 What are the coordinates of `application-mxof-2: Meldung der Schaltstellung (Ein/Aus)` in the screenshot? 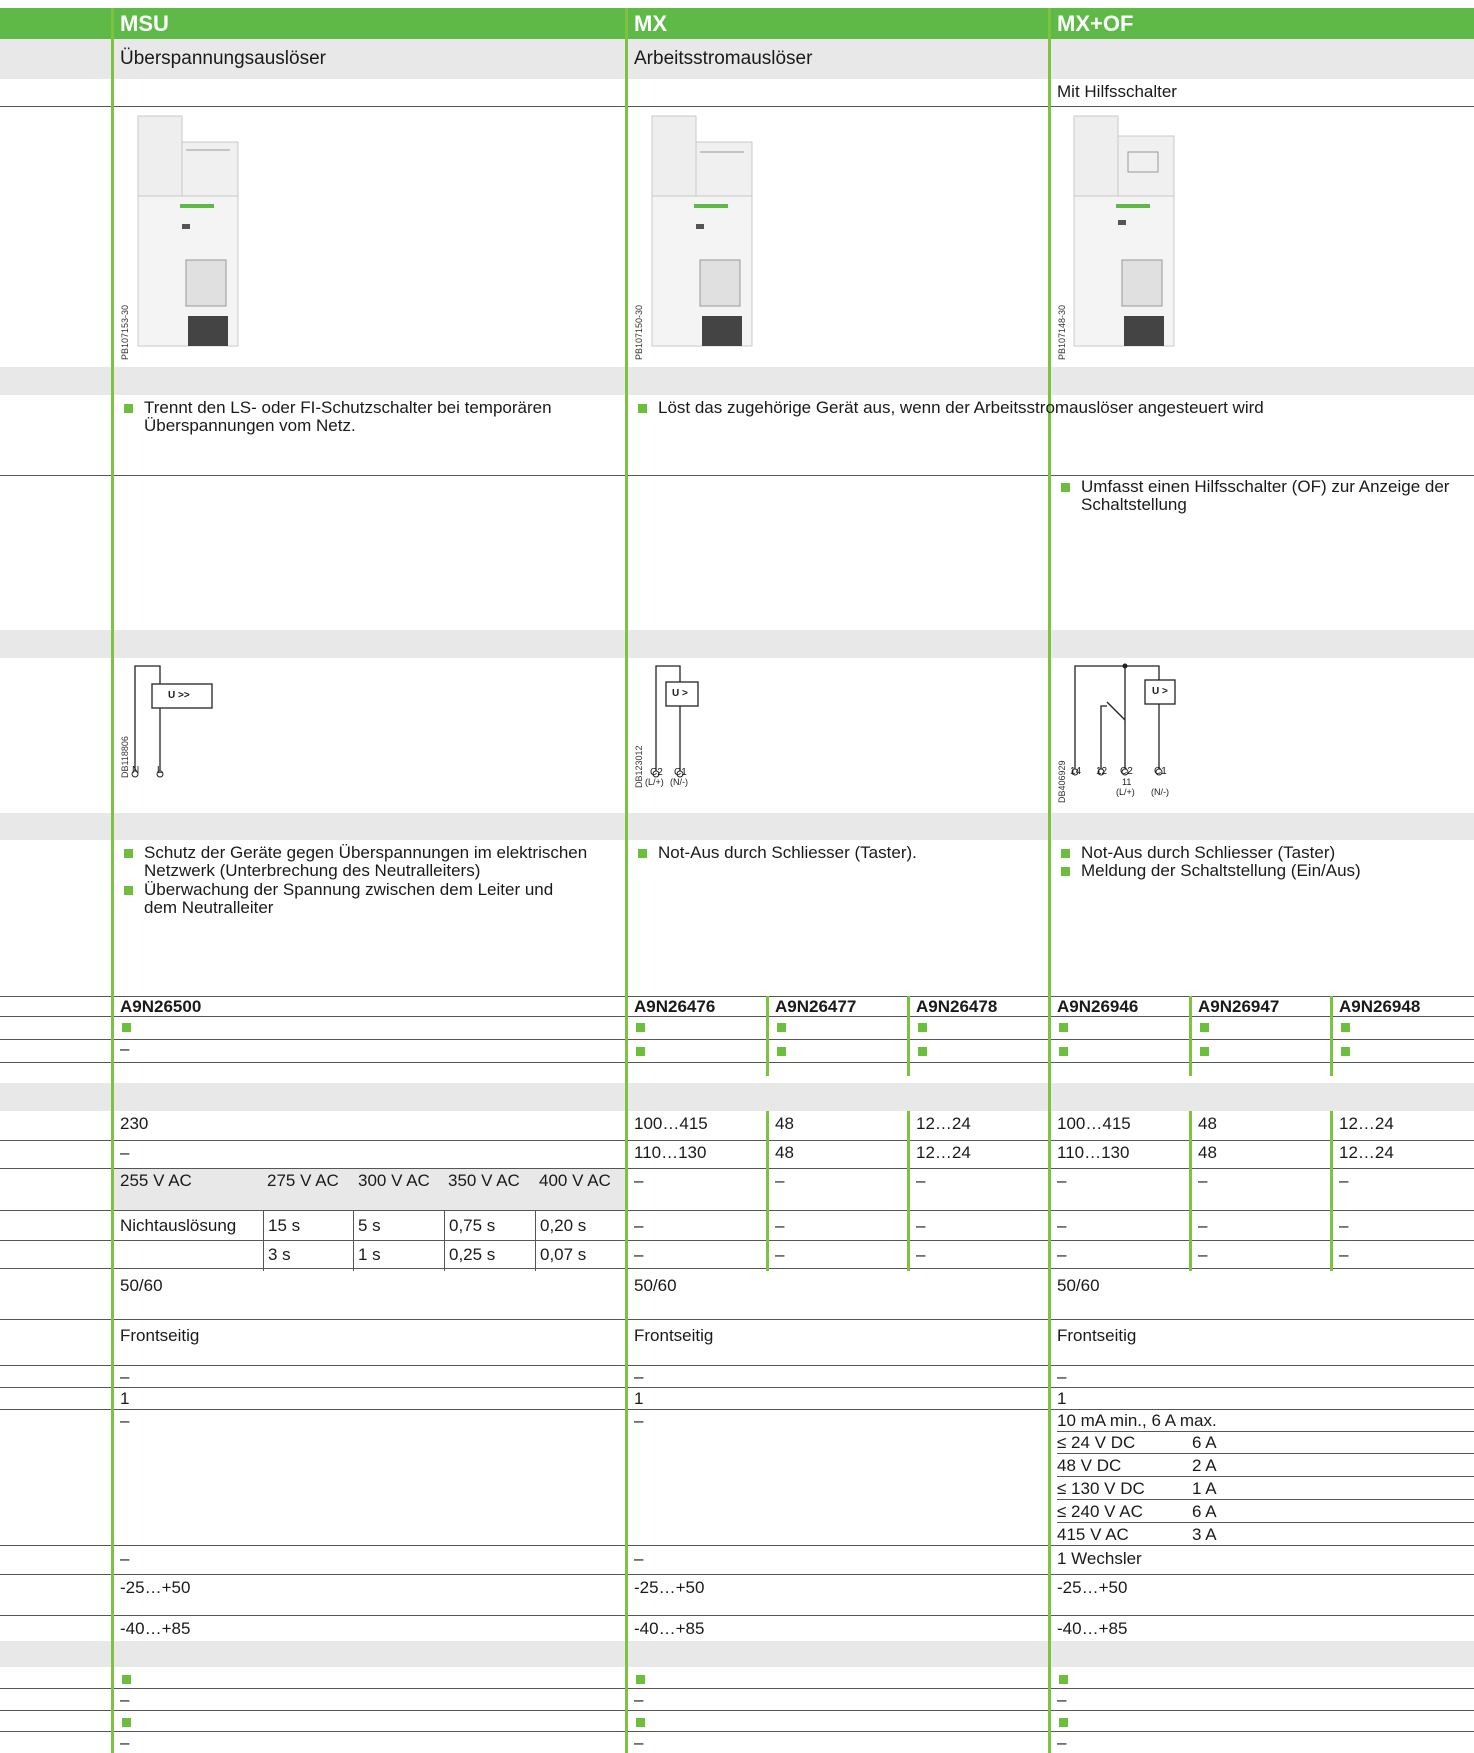 It's located at (1209, 871).